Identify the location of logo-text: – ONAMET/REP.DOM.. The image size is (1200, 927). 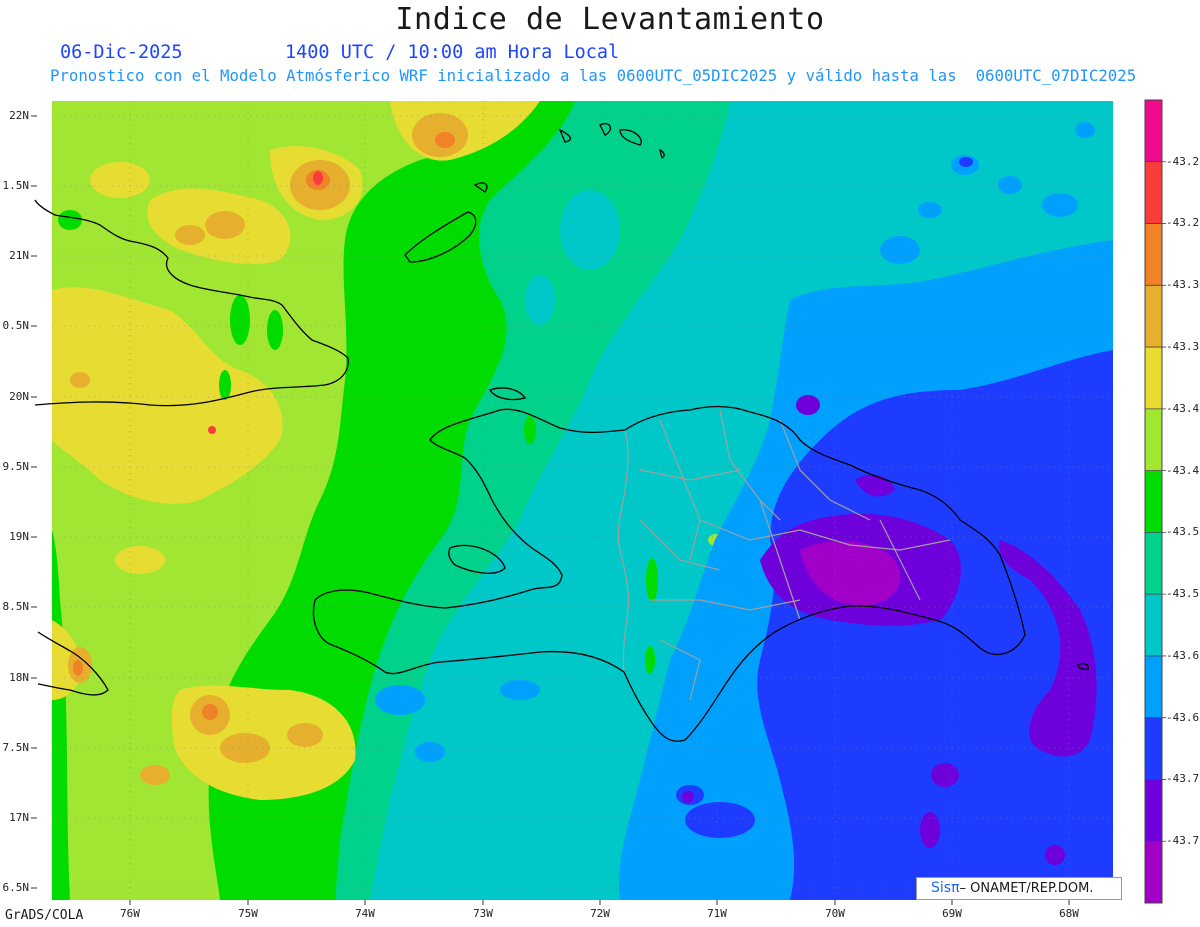
(1026, 888).